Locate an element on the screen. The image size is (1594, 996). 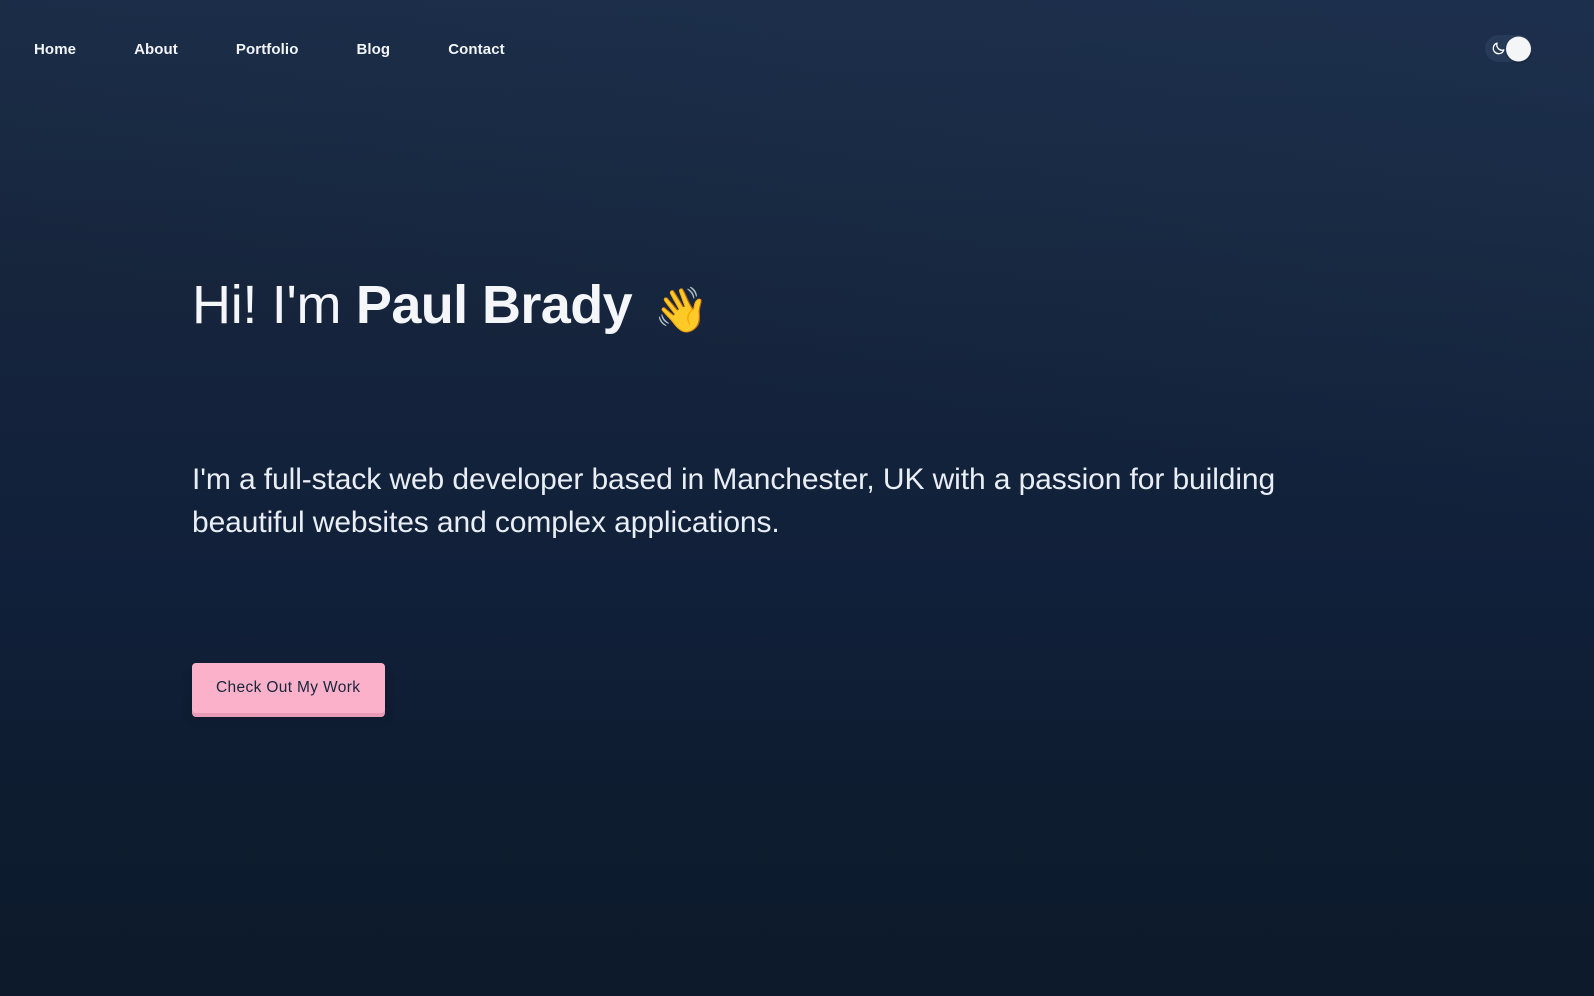
dark-mode-toggle is located at coordinates (1508, 48).